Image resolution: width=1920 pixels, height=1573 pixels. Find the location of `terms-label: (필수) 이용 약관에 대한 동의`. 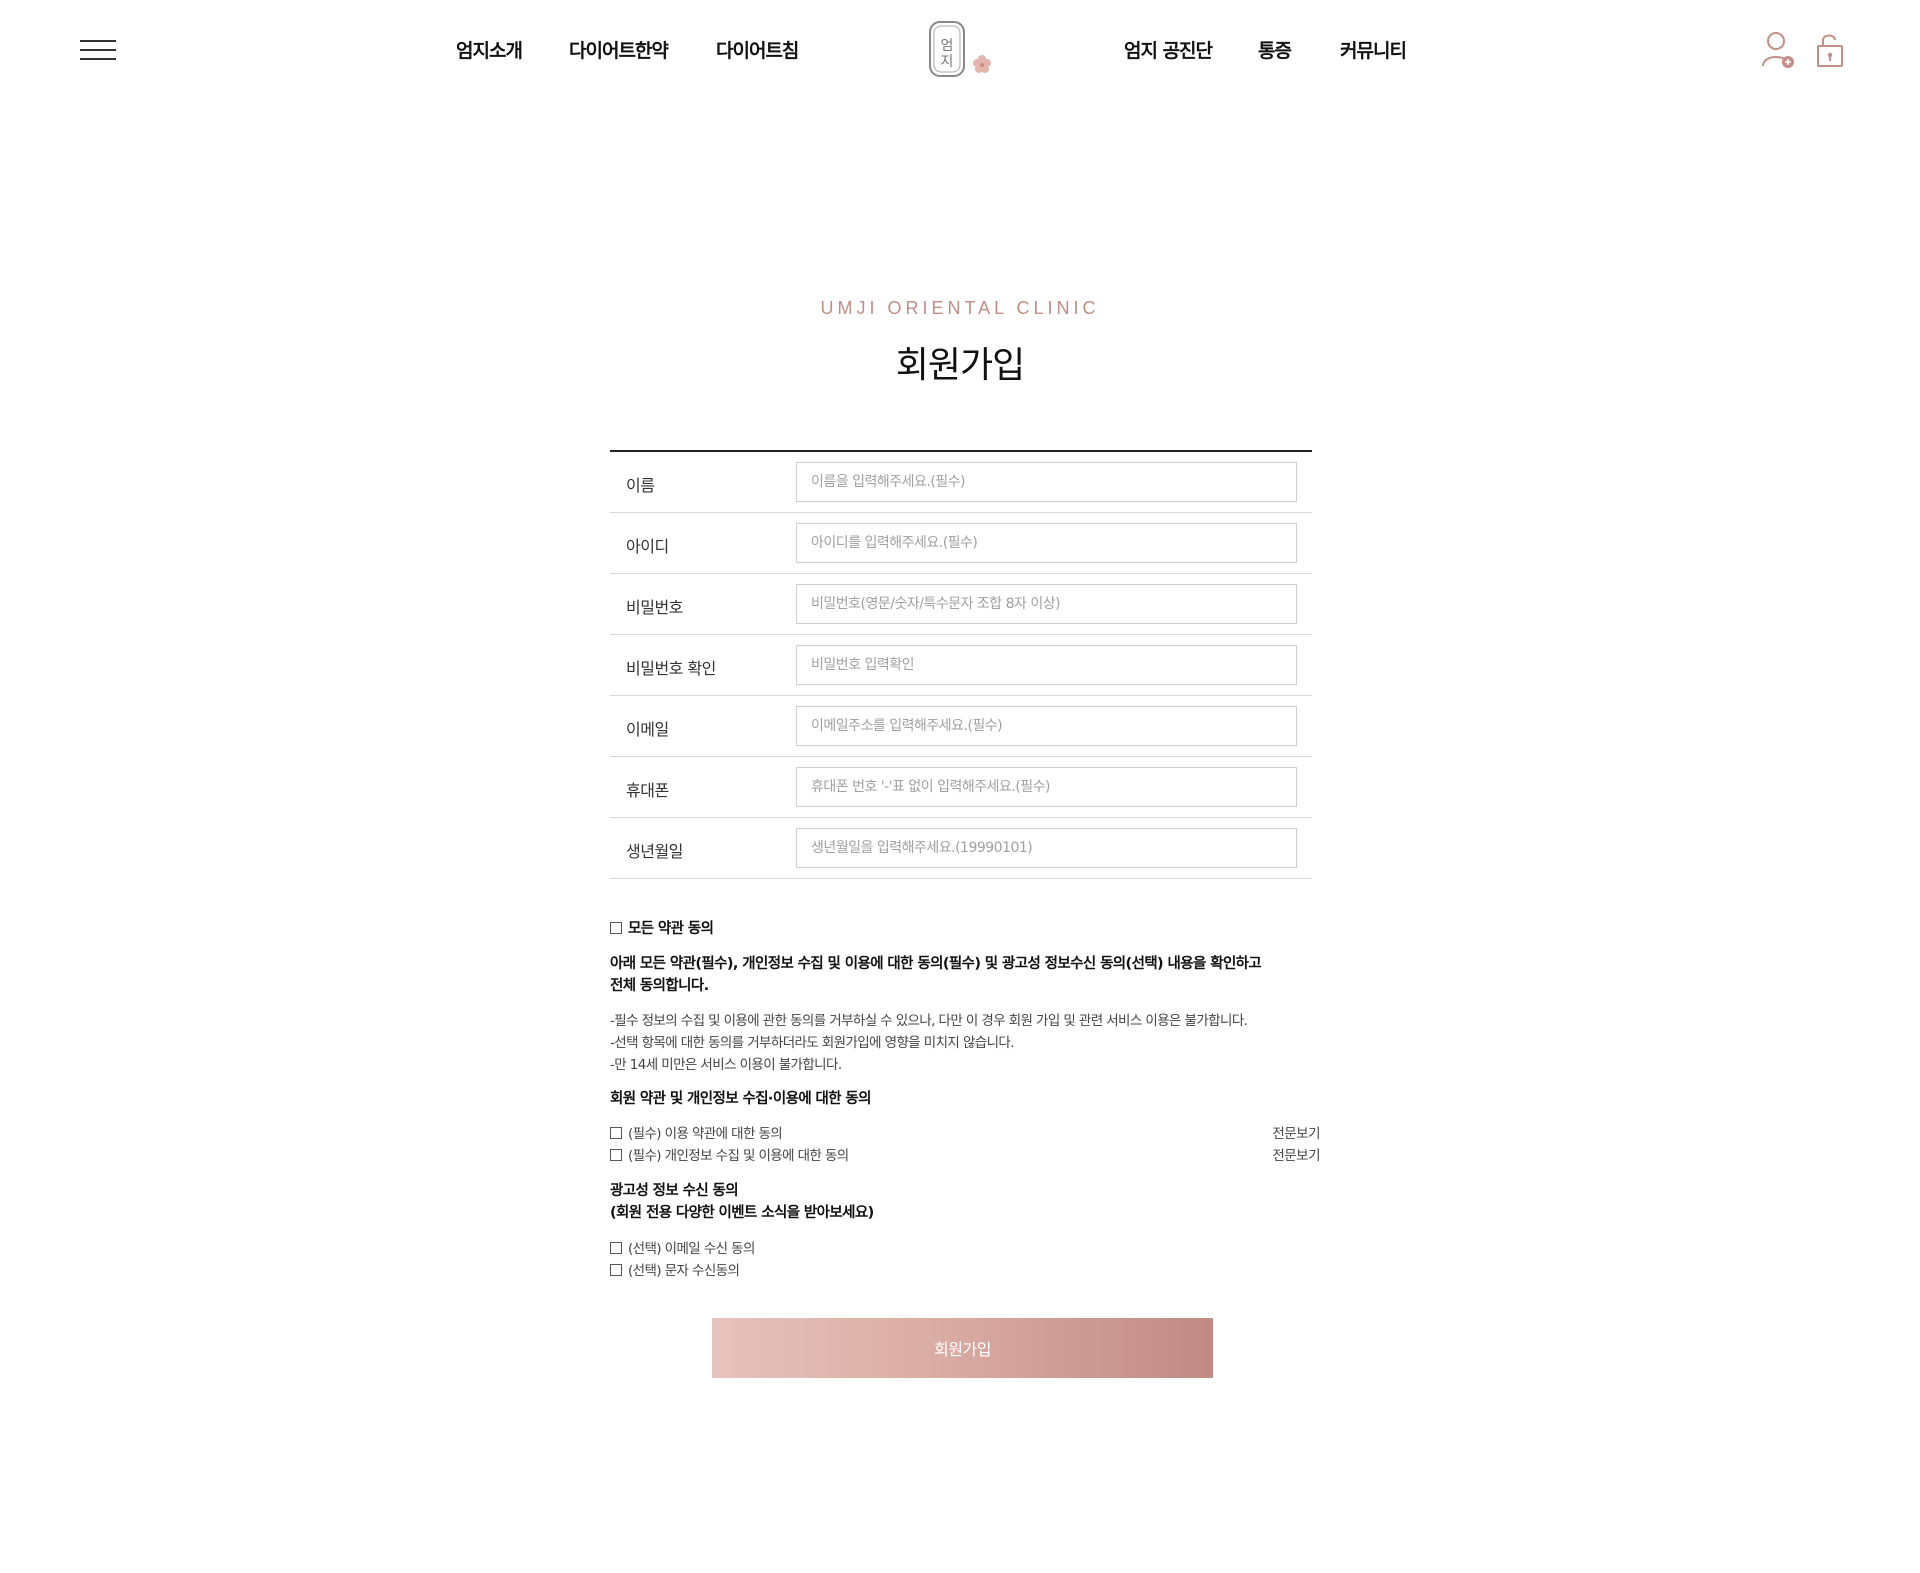

terms-label: (필수) 이용 약관에 대한 동의 is located at coordinates (705, 1134).